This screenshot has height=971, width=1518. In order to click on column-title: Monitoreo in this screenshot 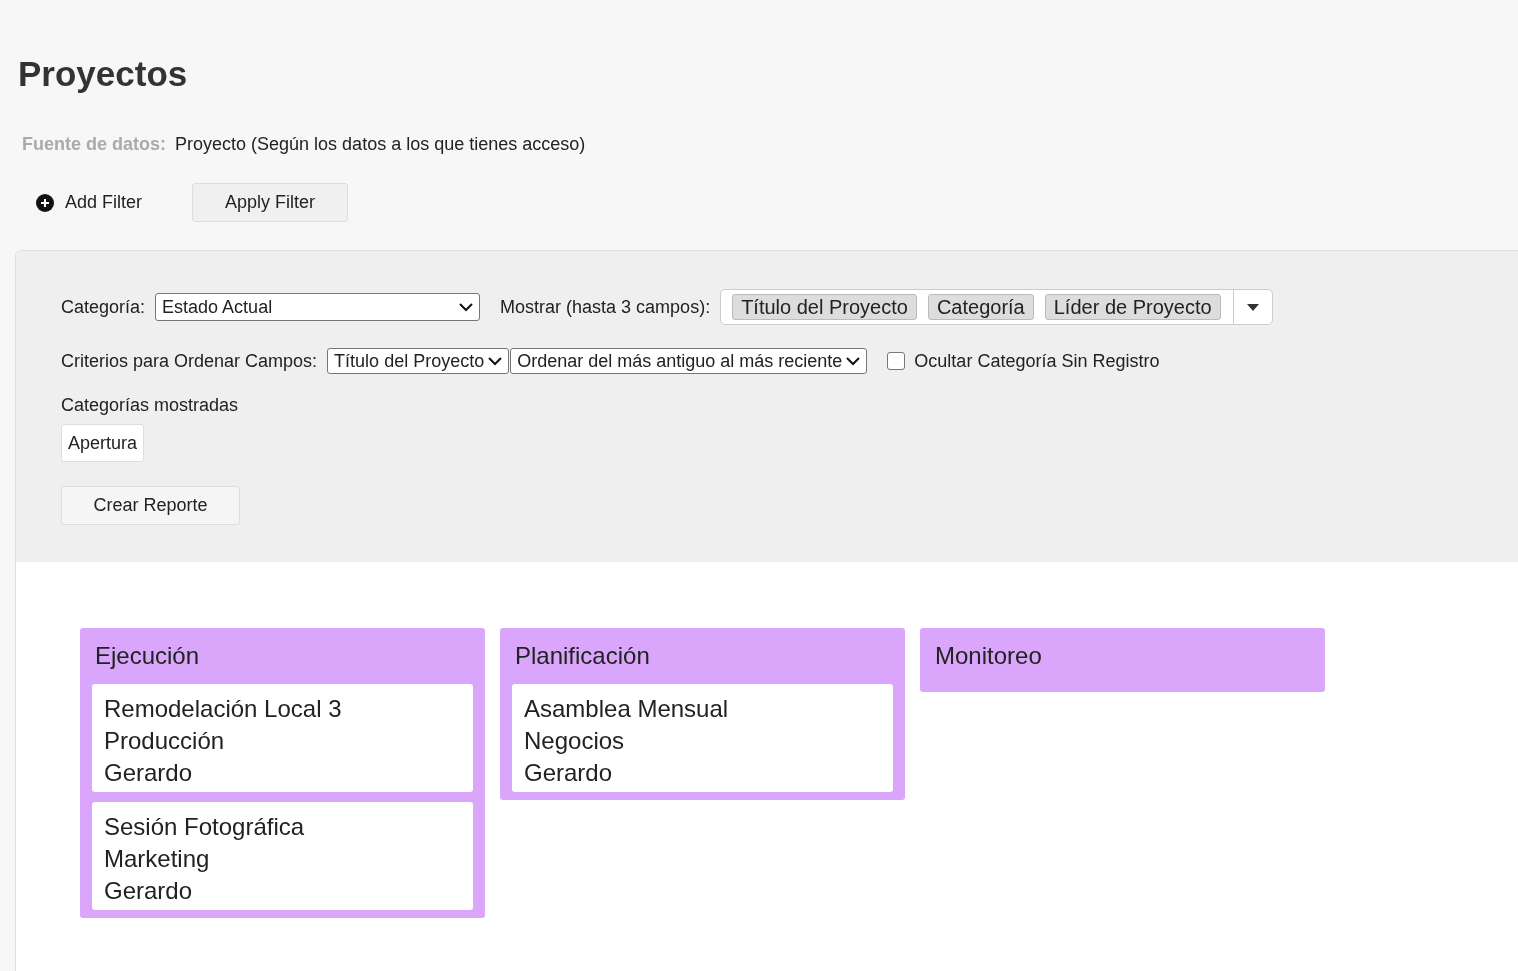, I will do `click(988, 656)`.